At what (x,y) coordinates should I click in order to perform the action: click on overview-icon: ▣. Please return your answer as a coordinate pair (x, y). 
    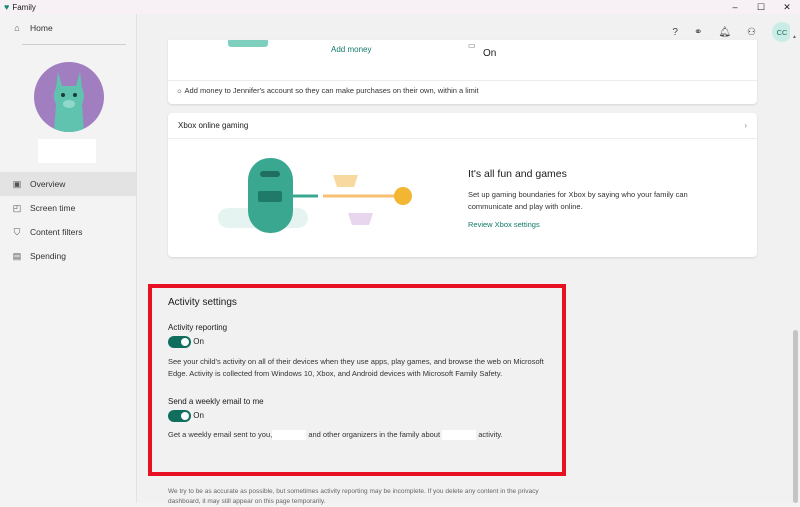
    Looking at the image, I should click on (17, 183).